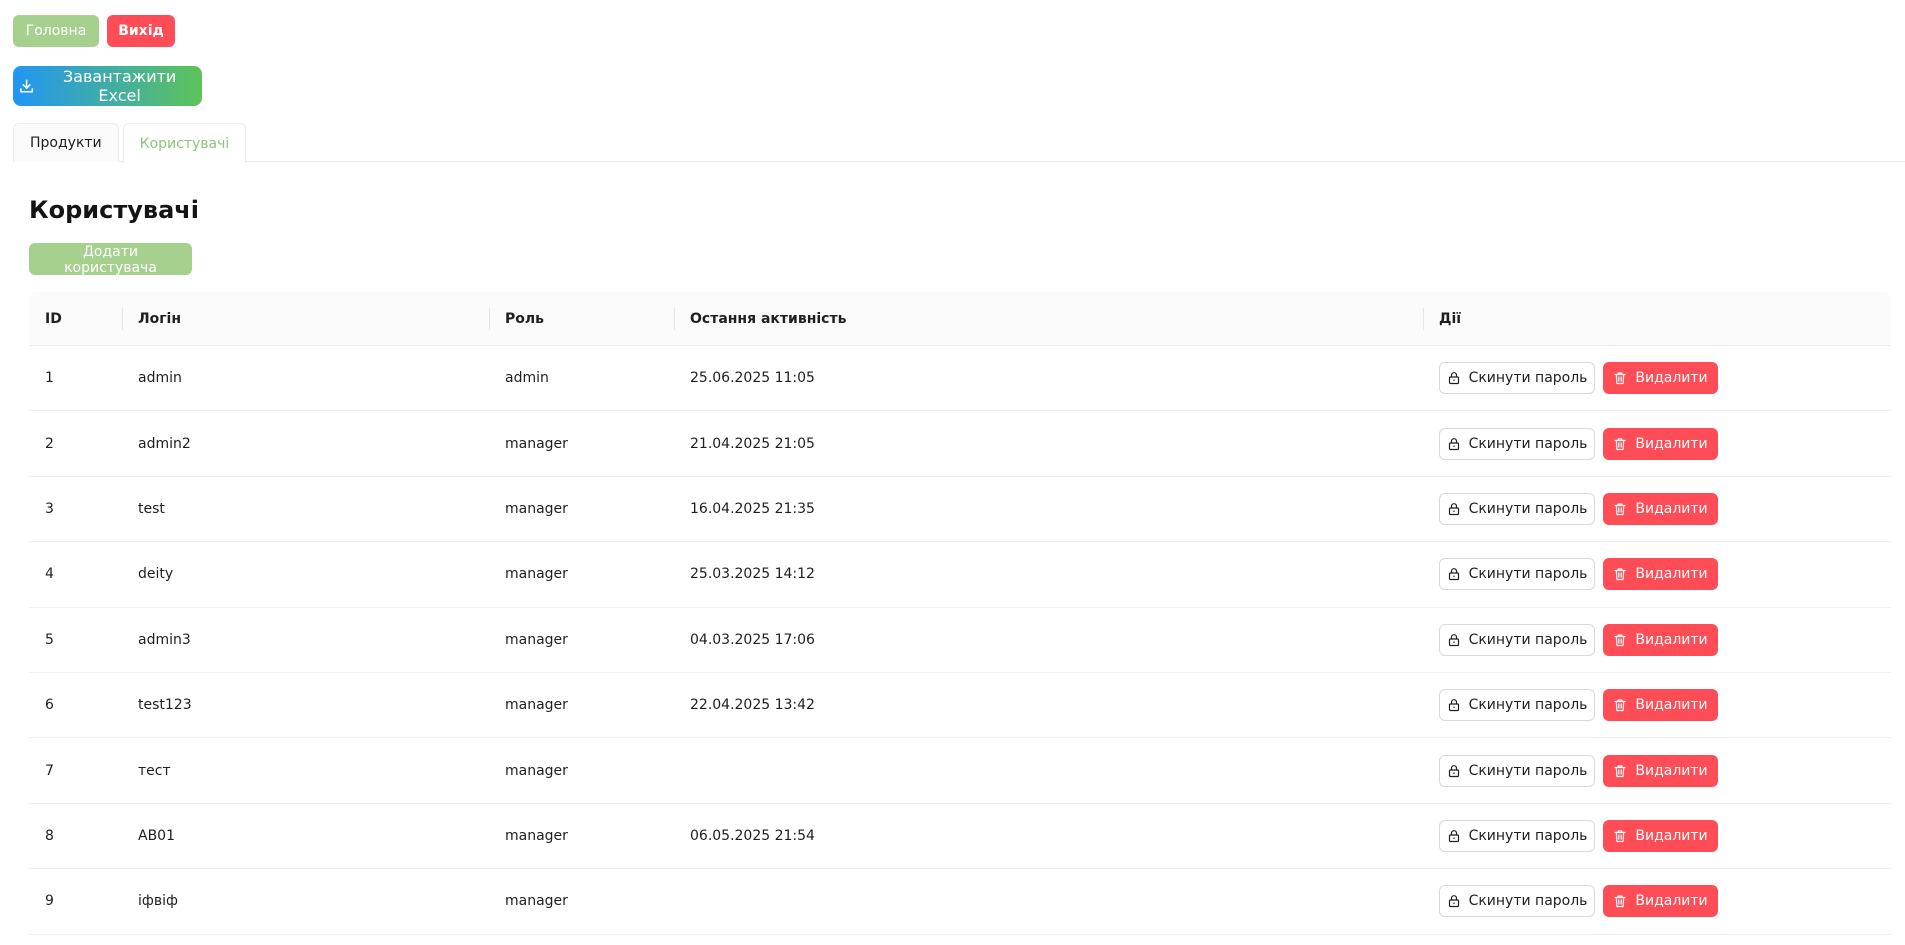  What do you see at coordinates (752, 508) in the screenshot?
I see `cell-activity: 16.04.2025 21:35` at bounding box center [752, 508].